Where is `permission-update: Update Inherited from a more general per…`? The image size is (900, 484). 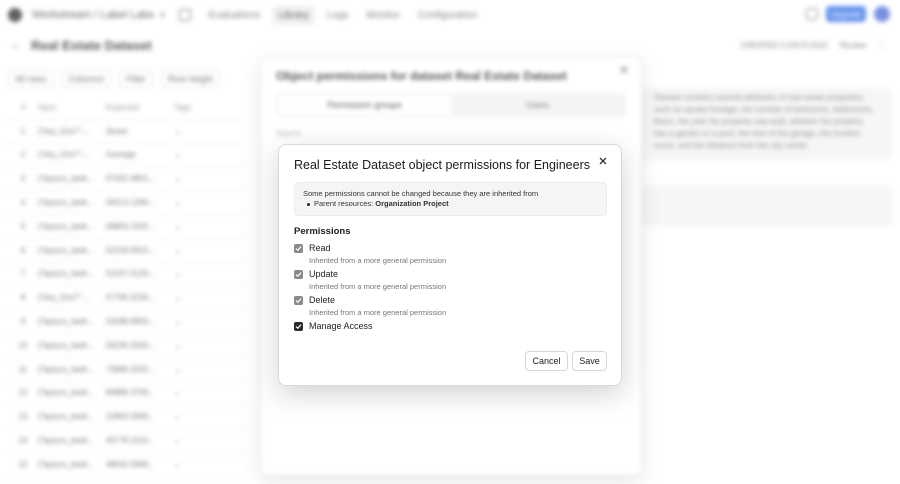
permission-update: Update Inherited from a more general per… is located at coordinates (444, 280).